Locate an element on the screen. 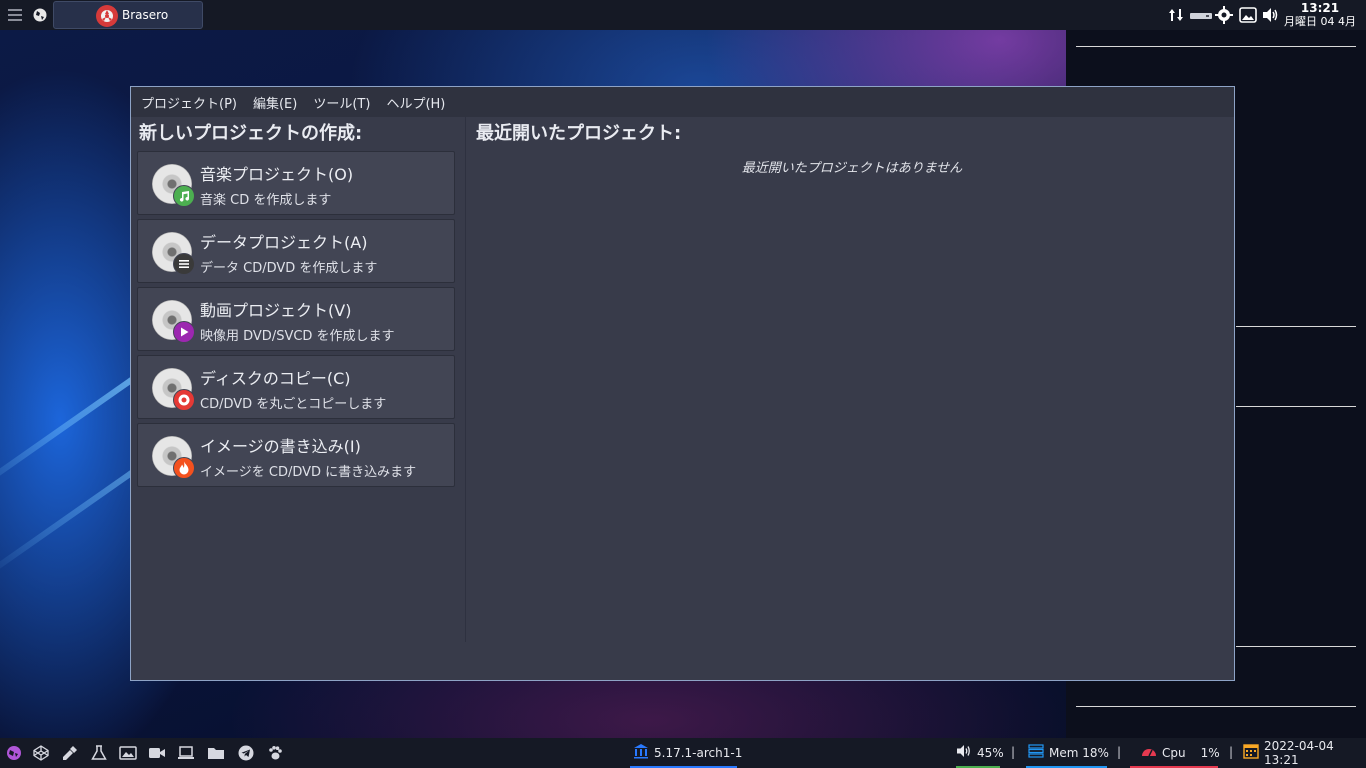  burn-image-button: イメージの書き込み(I) イメージを CD/DVD に書き込みます is located at coordinates (296, 455).